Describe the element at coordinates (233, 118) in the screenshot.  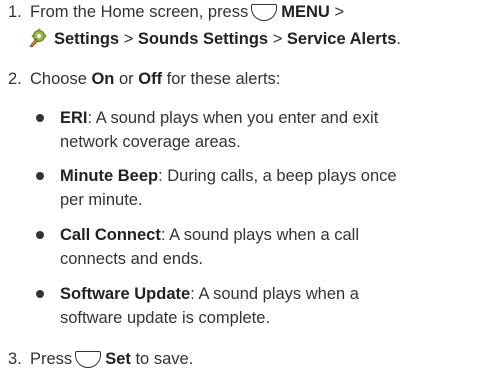
I see `alert-description: : A sound plays when you enter and exit` at that location.